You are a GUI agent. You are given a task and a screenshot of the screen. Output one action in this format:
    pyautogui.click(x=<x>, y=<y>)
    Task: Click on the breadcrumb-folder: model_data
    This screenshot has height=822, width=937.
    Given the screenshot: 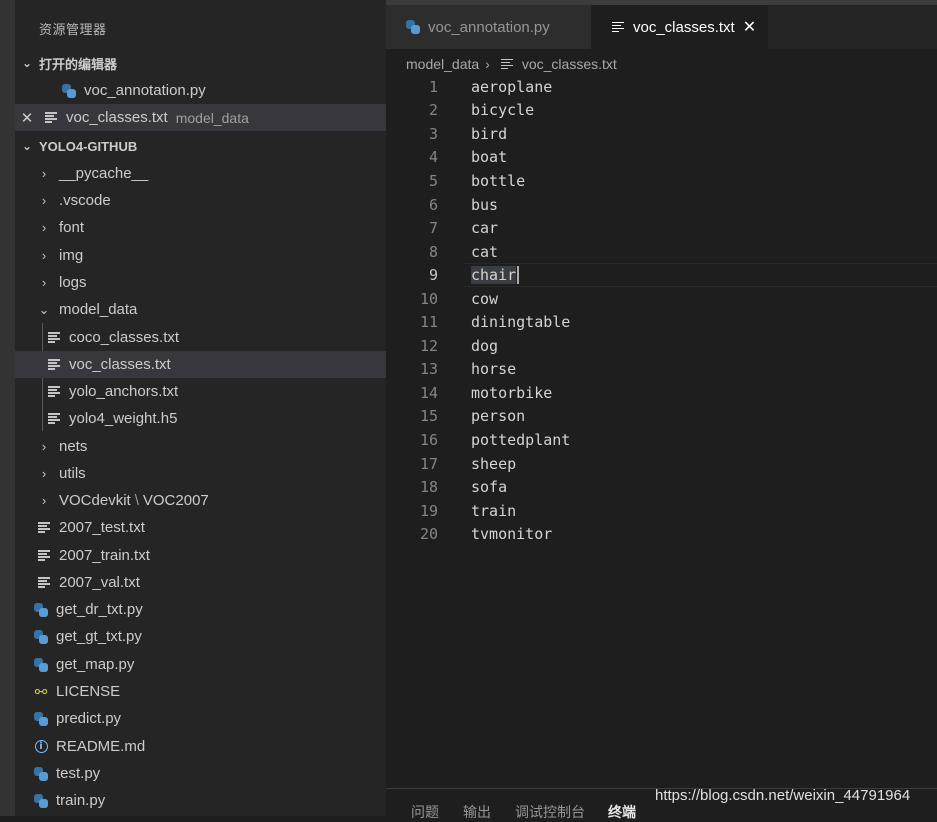 What is the action you would take?
    pyautogui.click(x=442, y=64)
    